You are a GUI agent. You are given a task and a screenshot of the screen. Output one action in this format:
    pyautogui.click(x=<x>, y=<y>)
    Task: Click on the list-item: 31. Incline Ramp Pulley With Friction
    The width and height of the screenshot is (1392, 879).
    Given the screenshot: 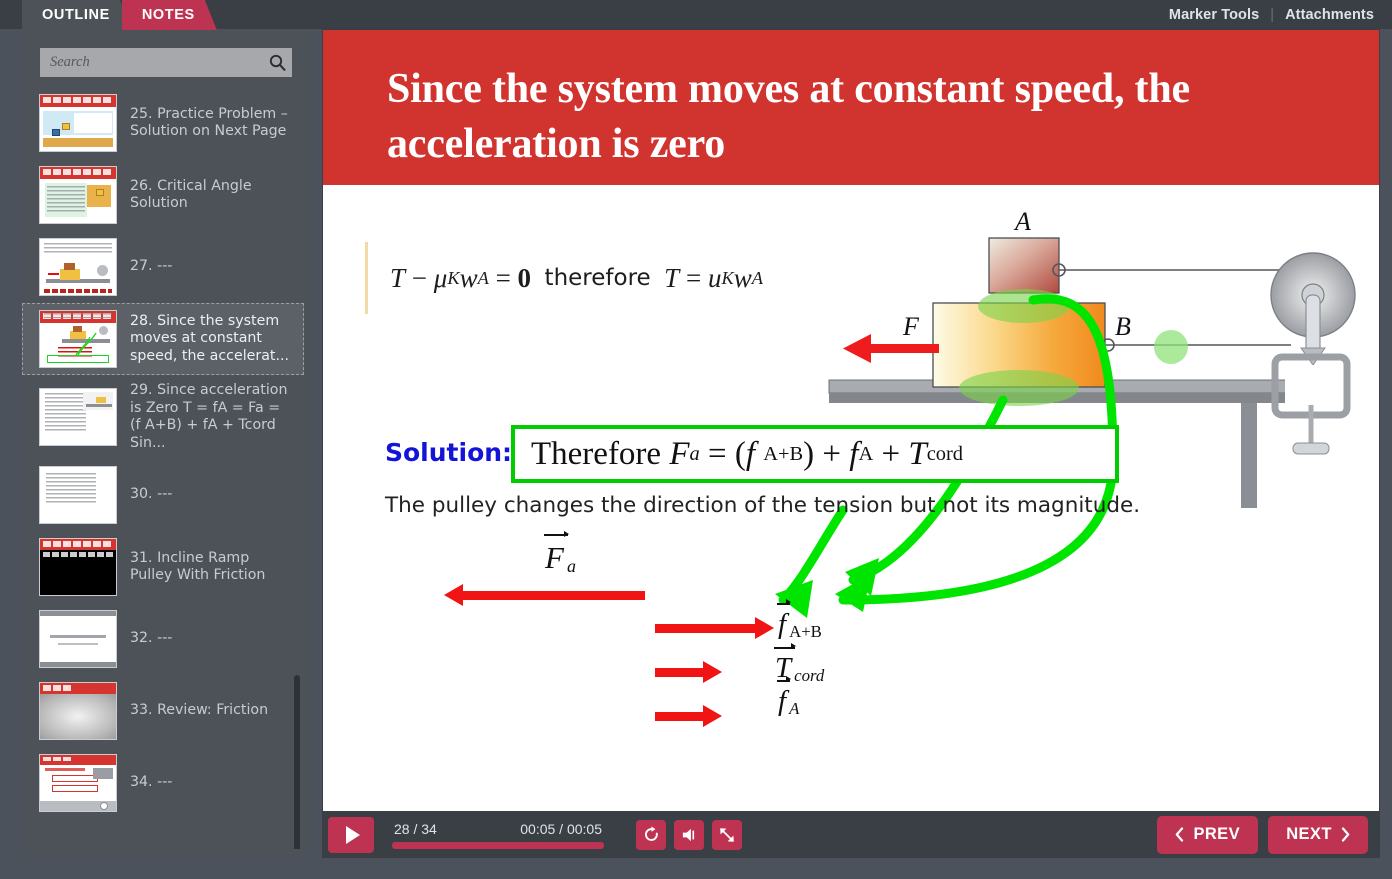 What is the action you would take?
    pyautogui.click(x=163, y=567)
    